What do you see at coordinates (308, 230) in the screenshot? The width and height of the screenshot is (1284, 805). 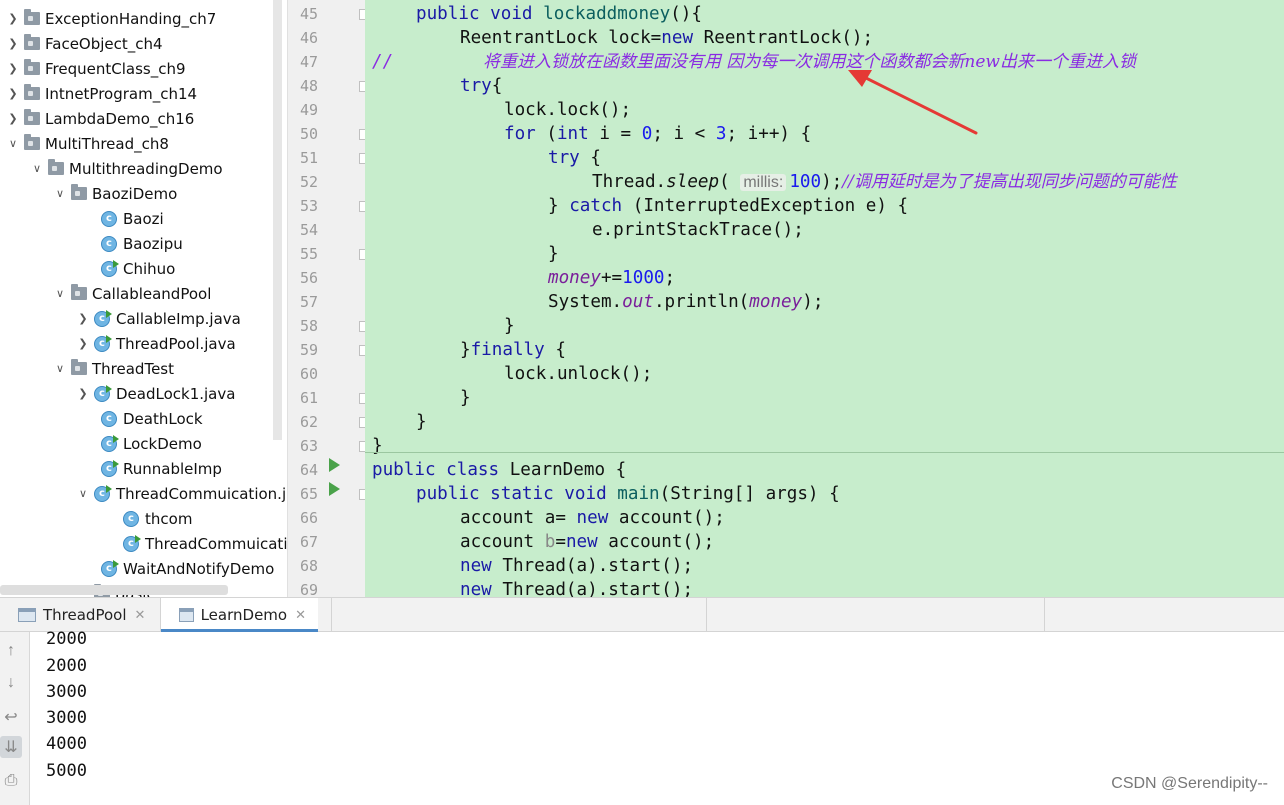 I see `line-number: 54` at bounding box center [308, 230].